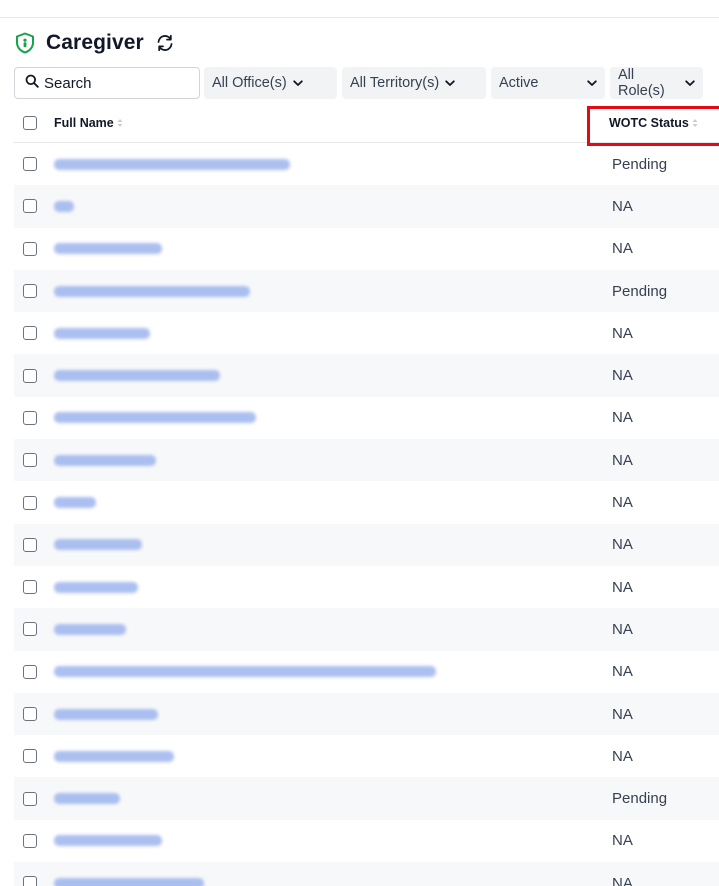 This screenshot has width=719, height=886. What do you see at coordinates (519, 83) in the screenshot?
I see `status-filter-label: Active` at bounding box center [519, 83].